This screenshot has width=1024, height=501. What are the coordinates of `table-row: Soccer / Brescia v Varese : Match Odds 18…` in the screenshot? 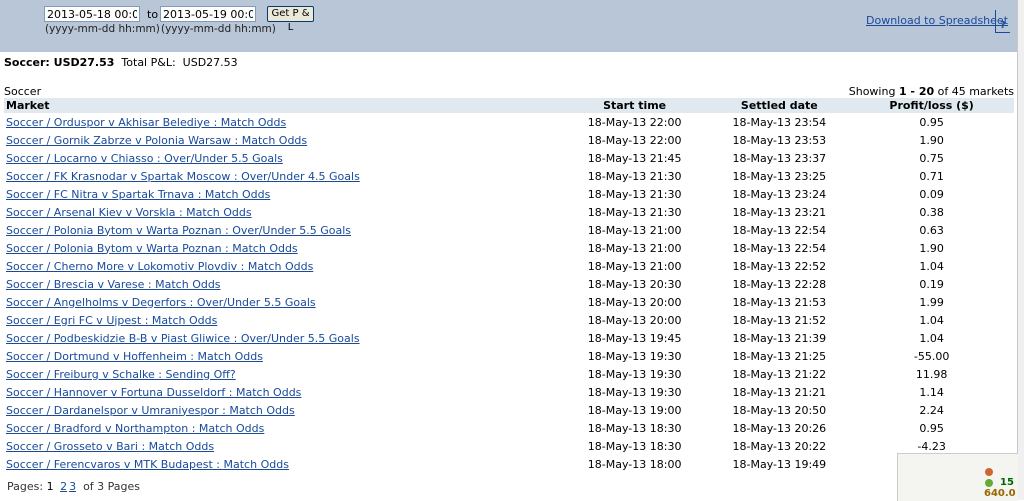 It's located at (509, 284).